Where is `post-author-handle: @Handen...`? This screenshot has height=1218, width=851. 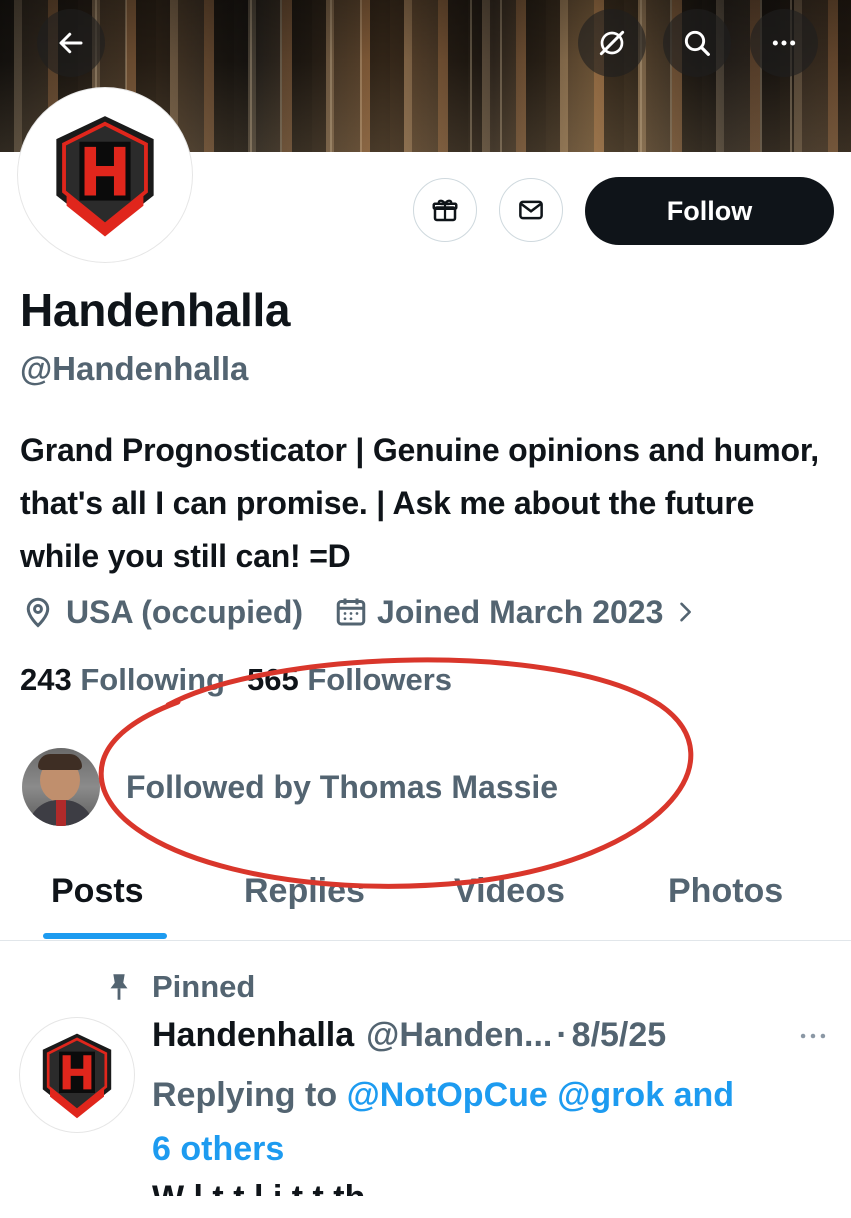
post-author-handle: @Handen... is located at coordinates (459, 1035).